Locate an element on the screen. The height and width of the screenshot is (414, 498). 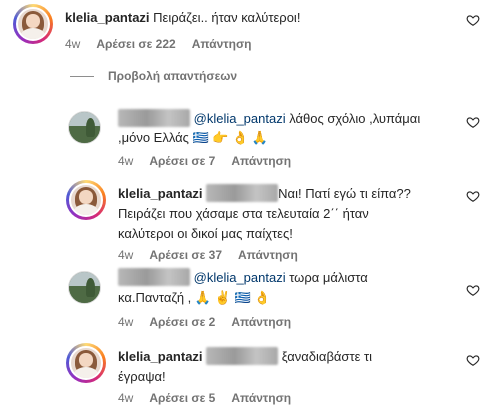
comment-meta: 4w Αρέσει σε 2 Απάντηση is located at coordinates (204, 322).